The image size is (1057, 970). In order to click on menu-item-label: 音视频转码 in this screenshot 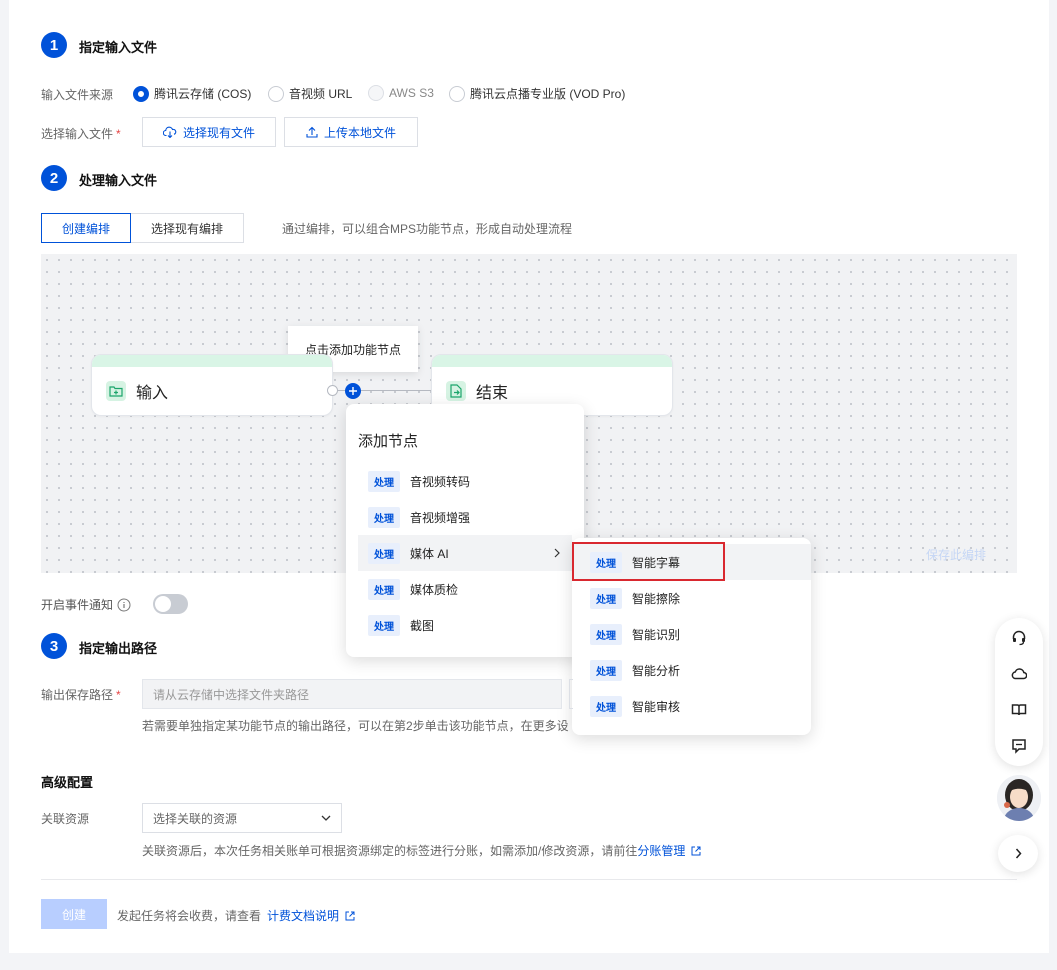, I will do `click(440, 481)`.